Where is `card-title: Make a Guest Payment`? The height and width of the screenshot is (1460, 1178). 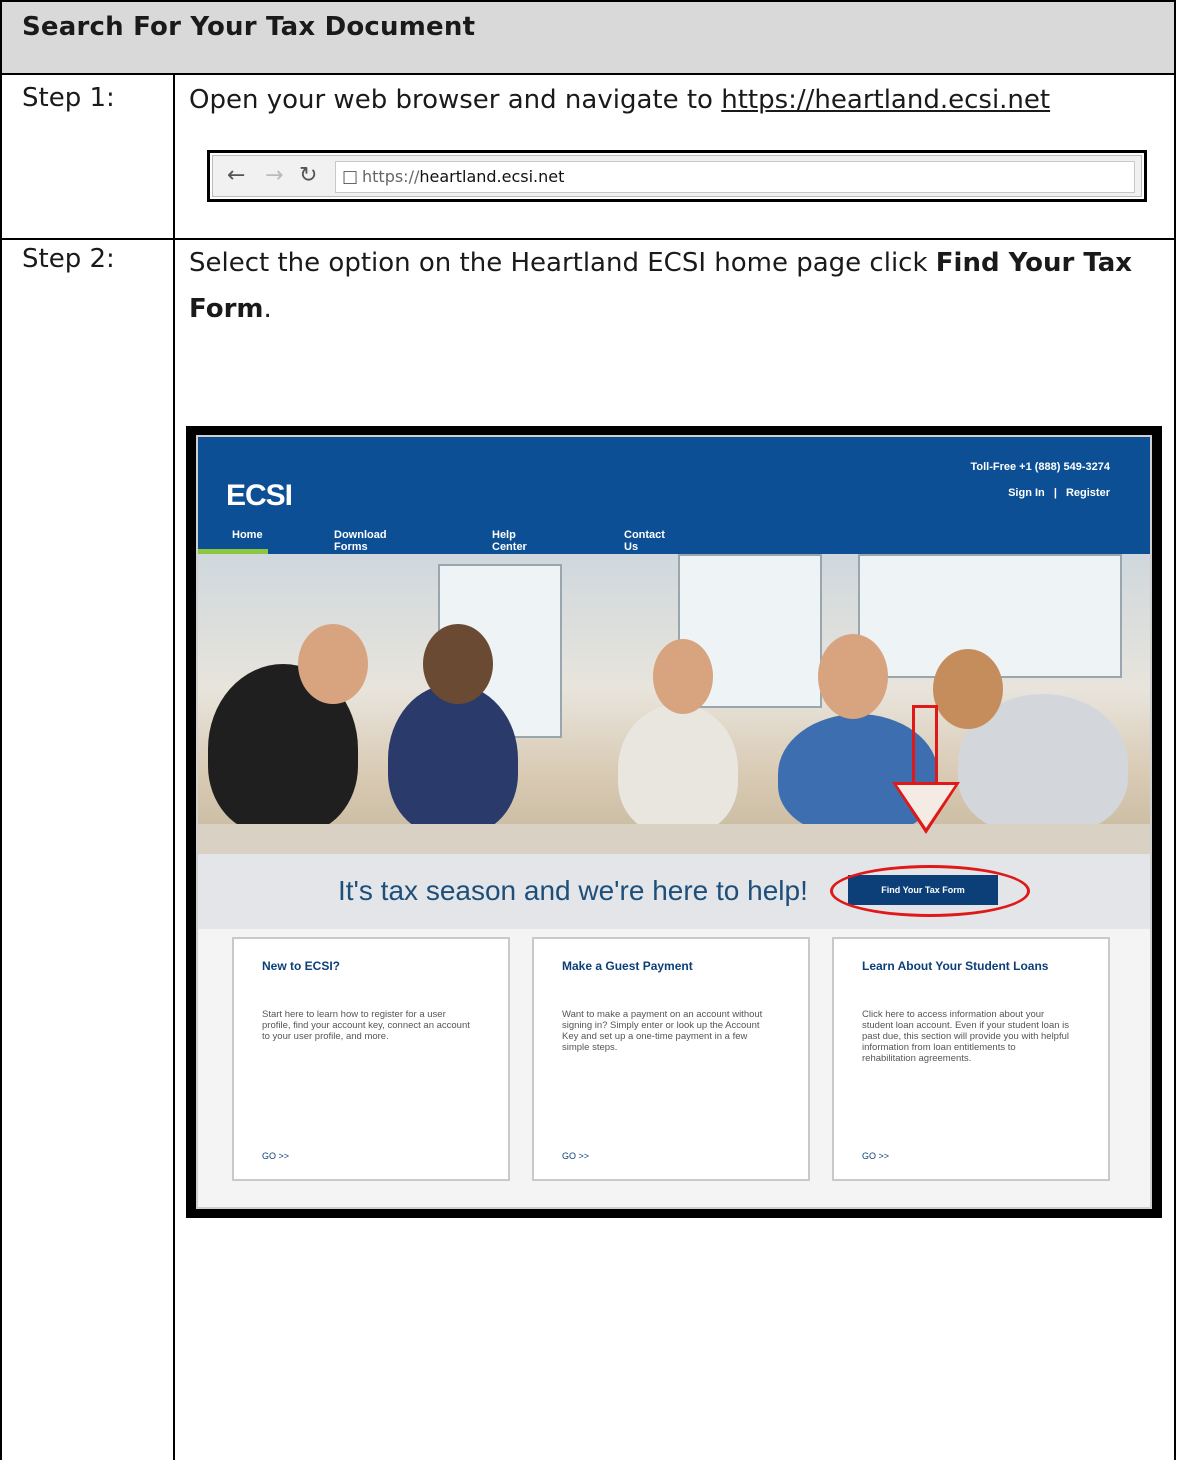 card-title: Make a Guest Payment is located at coordinates (627, 966).